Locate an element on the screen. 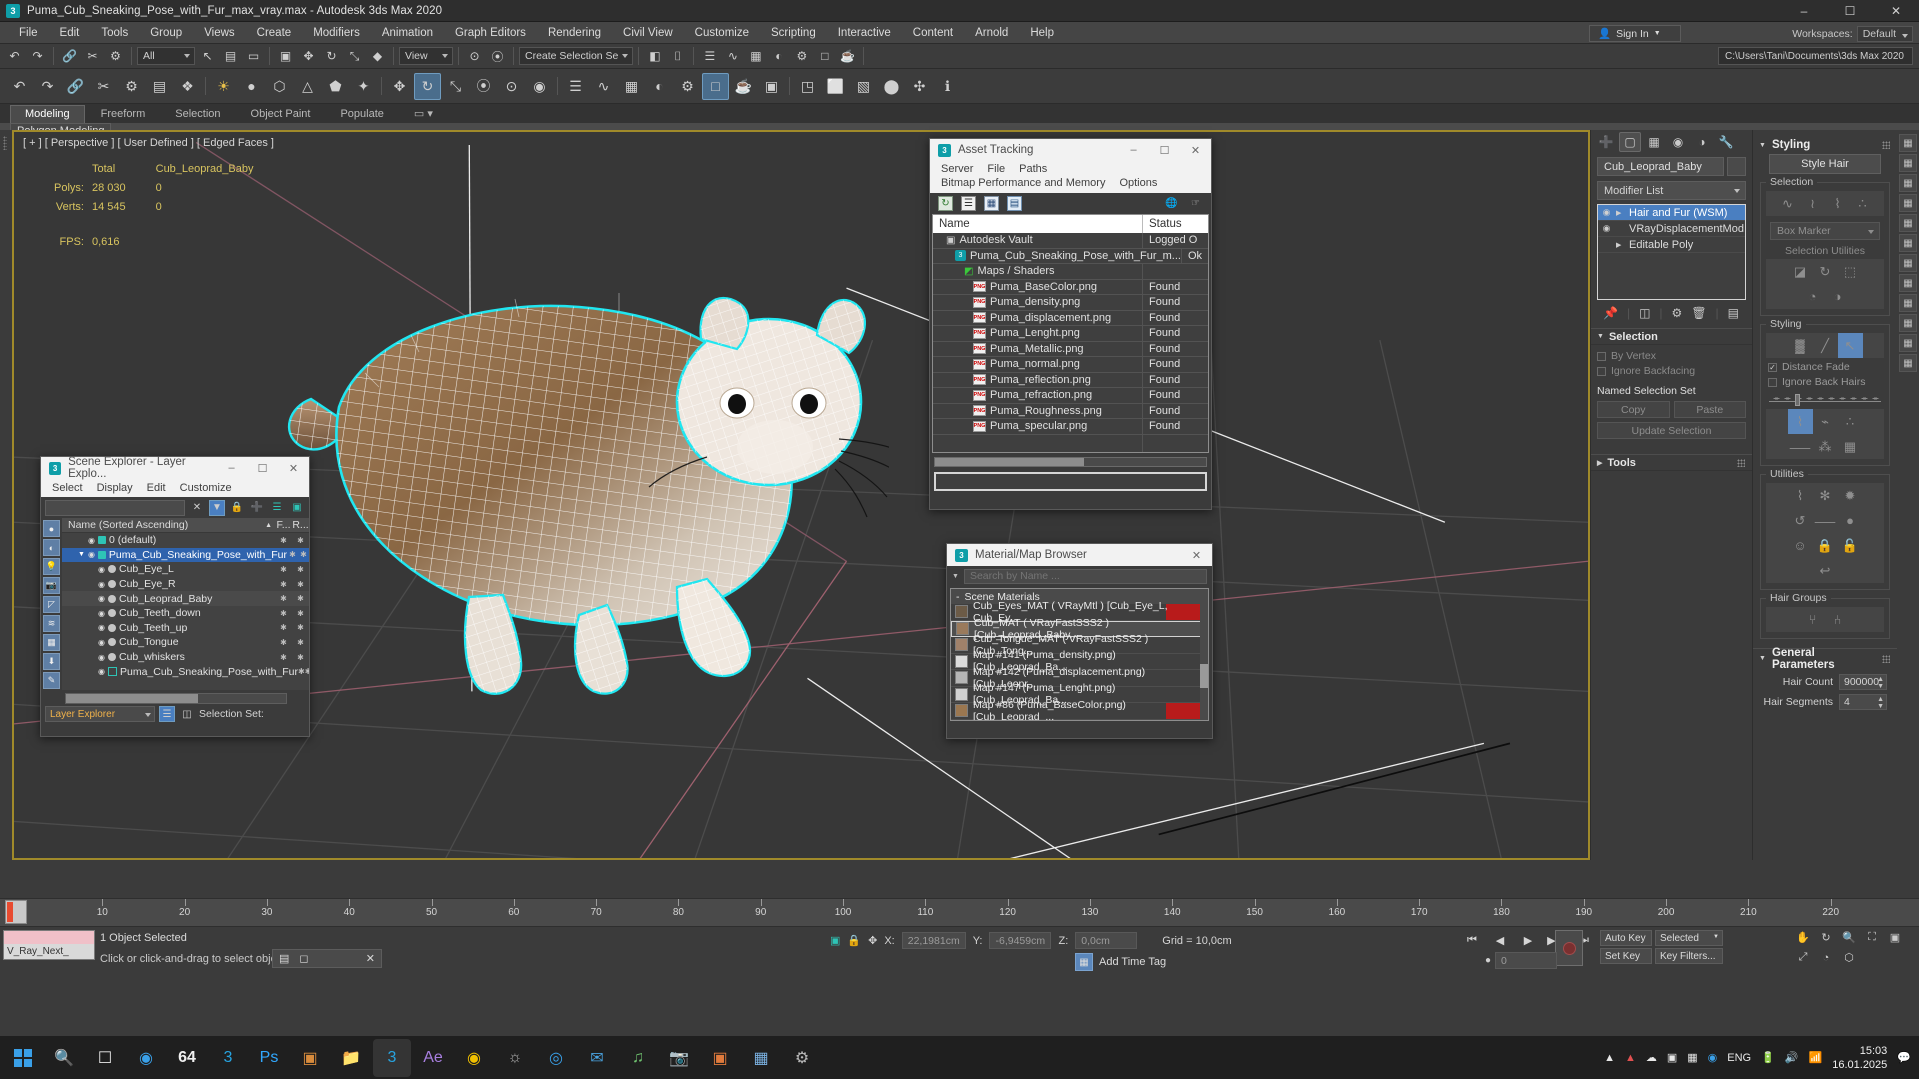 Image resolution: width=1919 pixels, height=1079 pixels. scene-explorer-row: ◉ 0 (default) ✱ ✱ is located at coordinates (185, 540).